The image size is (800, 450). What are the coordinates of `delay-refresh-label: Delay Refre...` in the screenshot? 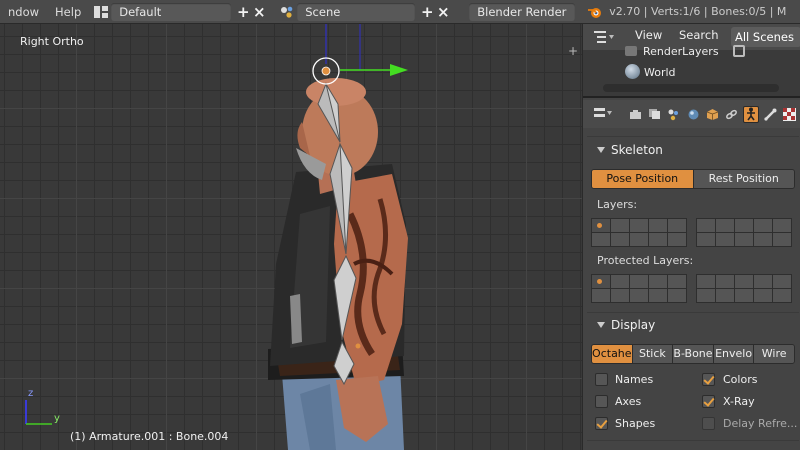 It's located at (760, 423).